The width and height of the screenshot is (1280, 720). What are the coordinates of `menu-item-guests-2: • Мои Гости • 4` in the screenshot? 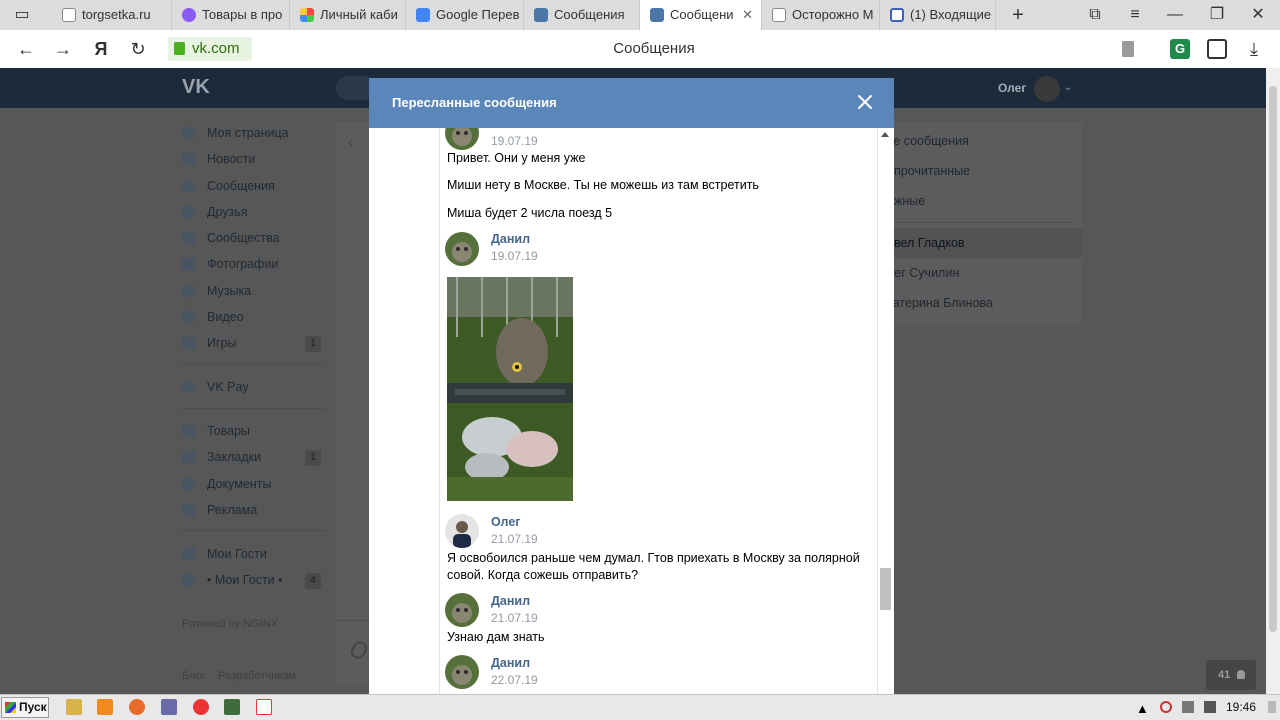 It's located at (252, 580).